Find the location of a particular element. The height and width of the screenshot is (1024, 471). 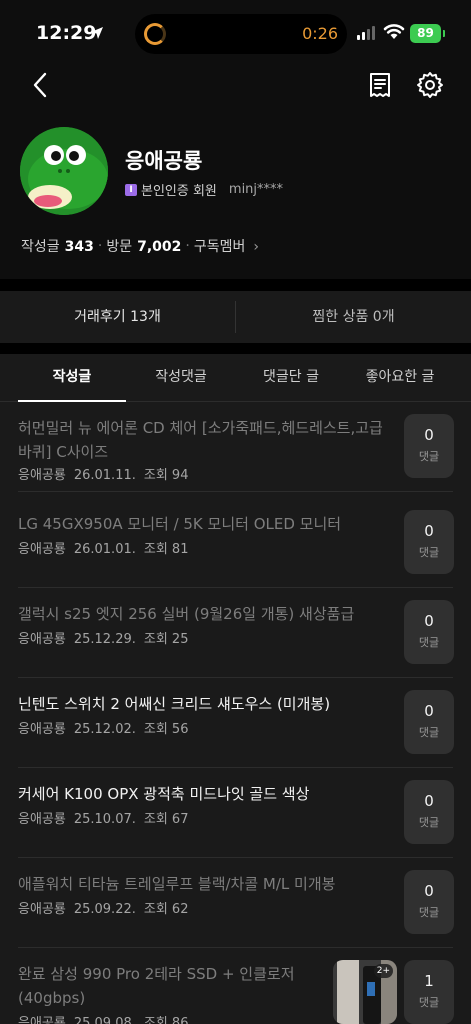

post-date: 25.12.02. is located at coordinates (104, 729).